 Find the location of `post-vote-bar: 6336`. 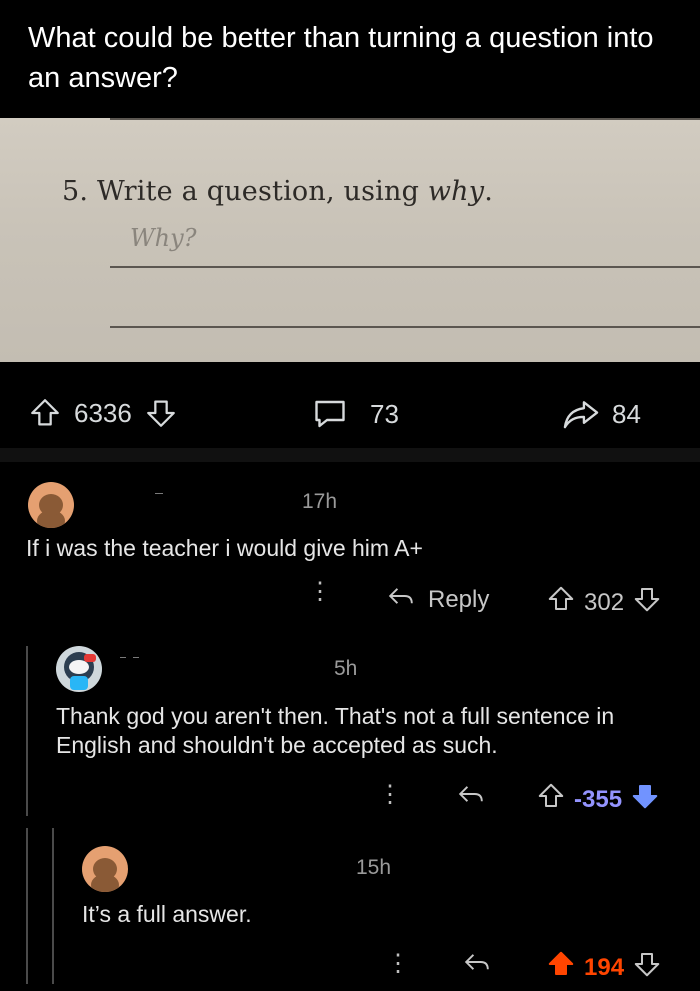

post-vote-bar: 6336 is located at coordinates (103, 413).